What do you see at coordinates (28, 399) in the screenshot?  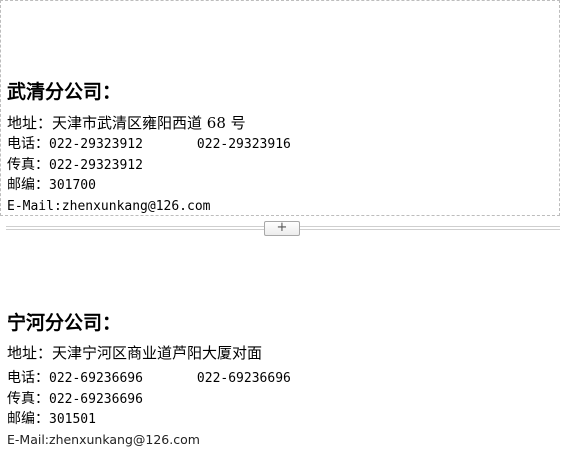 I see `ninghe-fax-label: 传真：` at bounding box center [28, 399].